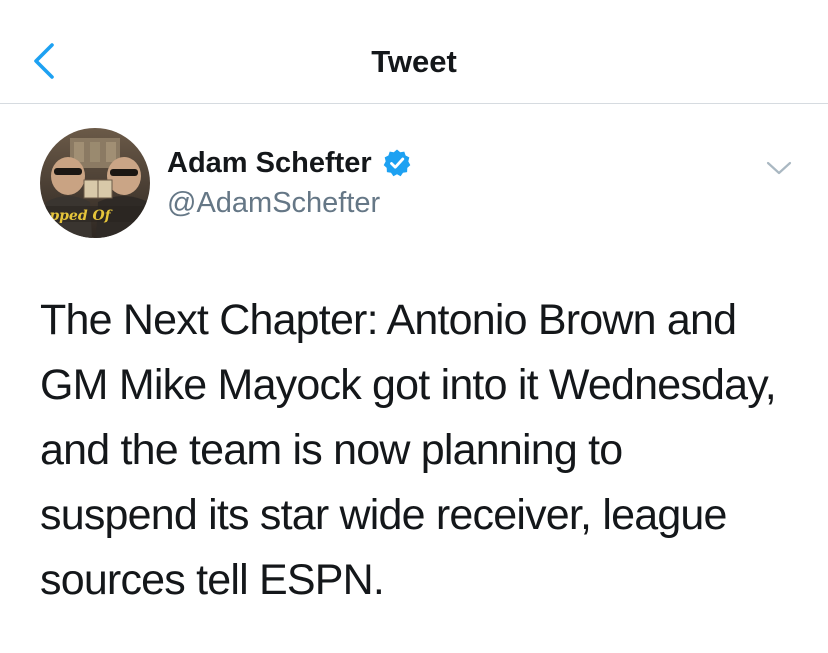 The image size is (828, 653). I want to click on tweet-line: suspend its star wide receiver, league, so click(383, 515).